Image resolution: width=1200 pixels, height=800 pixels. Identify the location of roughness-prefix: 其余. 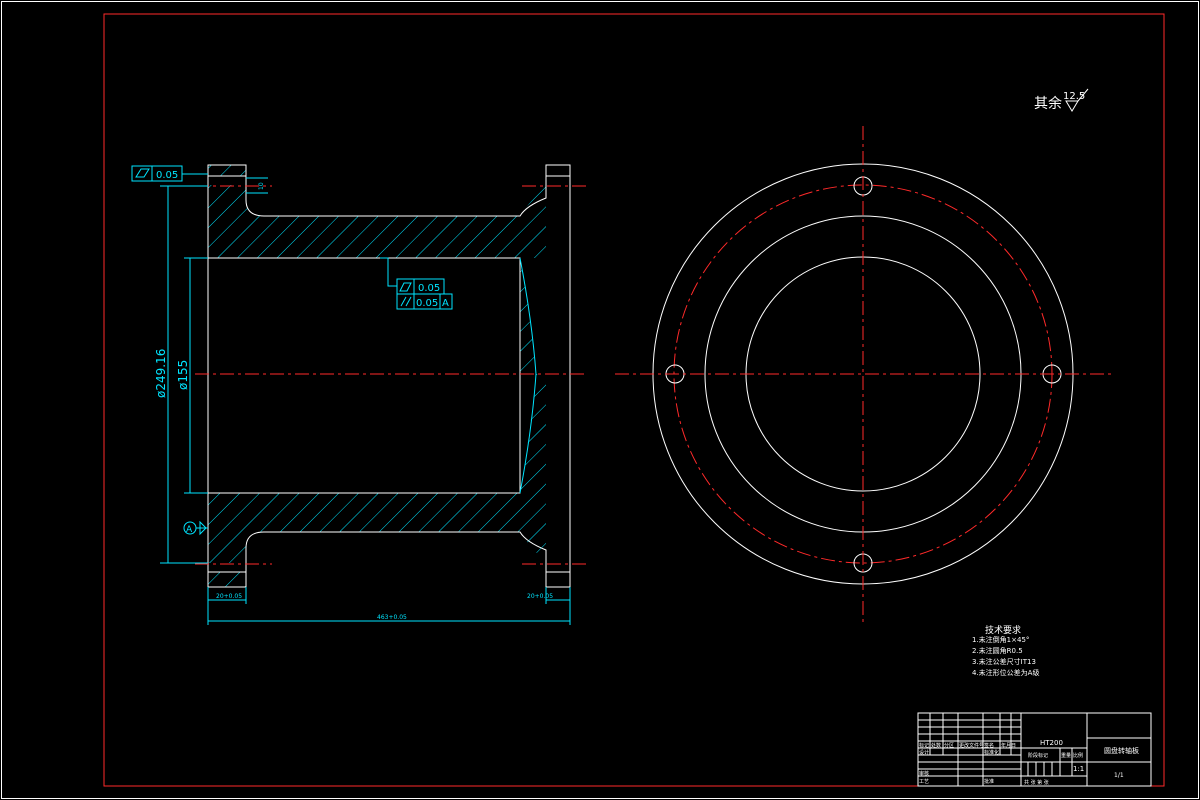
(1048, 103).